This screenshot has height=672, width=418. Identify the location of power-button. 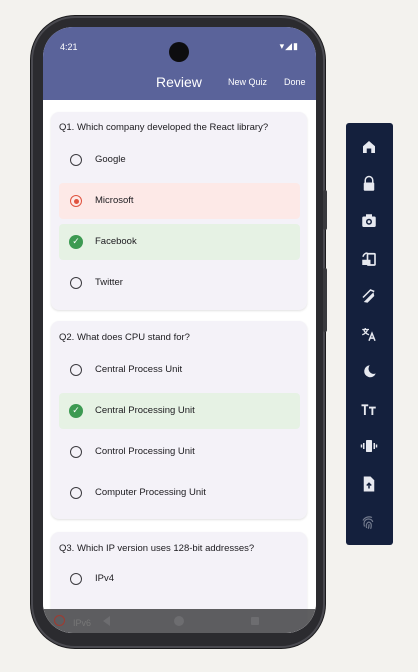
(325, 210).